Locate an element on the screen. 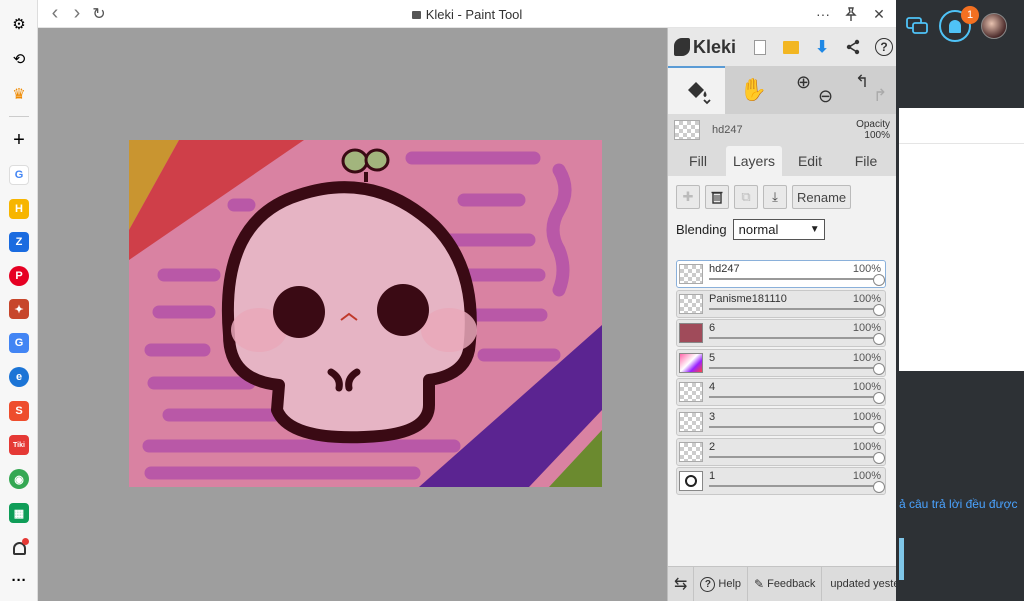 Image resolution: width=1024 pixels, height=601 pixels. notification-badge: 1 is located at coordinates (970, 15).